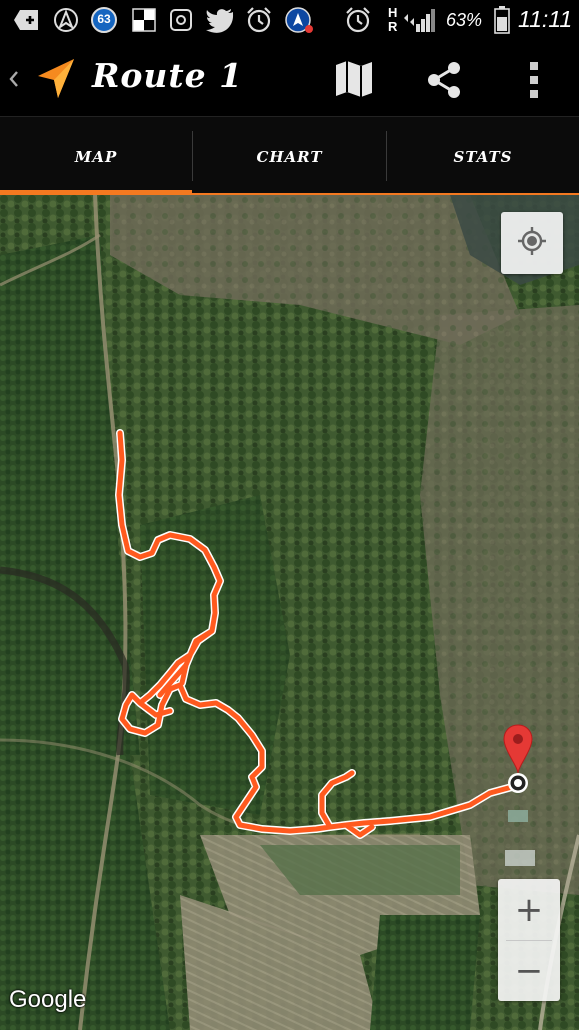 The height and width of the screenshot is (1030, 579). What do you see at coordinates (299, 20) in the screenshot?
I see `app-alert-icon` at bounding box center [299, 20].